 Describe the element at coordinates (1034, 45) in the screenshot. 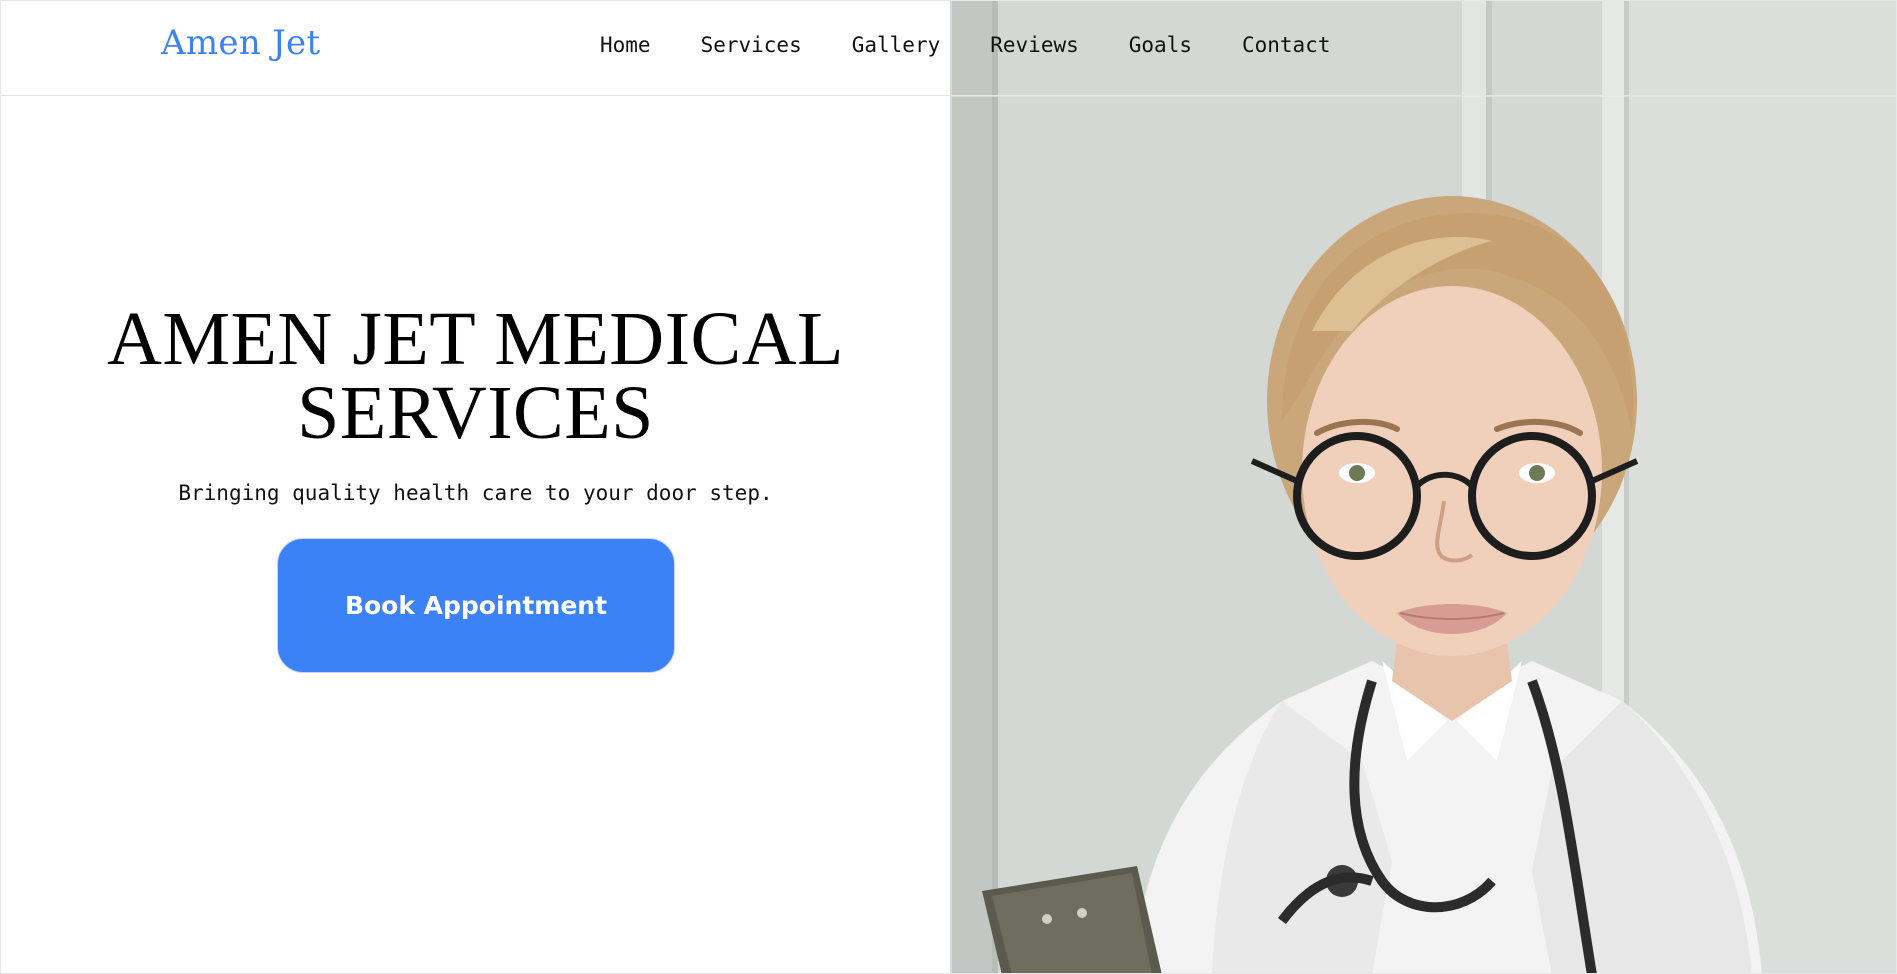

I see `nav-link-reviews: Reviews` at that location.